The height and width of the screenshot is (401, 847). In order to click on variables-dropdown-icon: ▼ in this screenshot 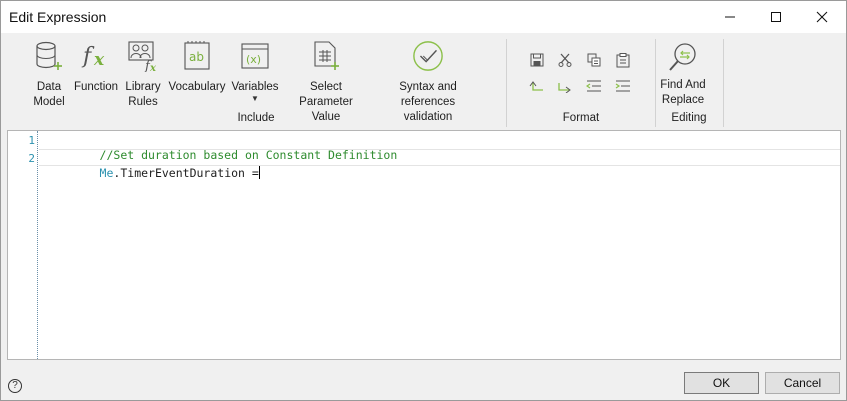, I will do `click(255, 99)`.